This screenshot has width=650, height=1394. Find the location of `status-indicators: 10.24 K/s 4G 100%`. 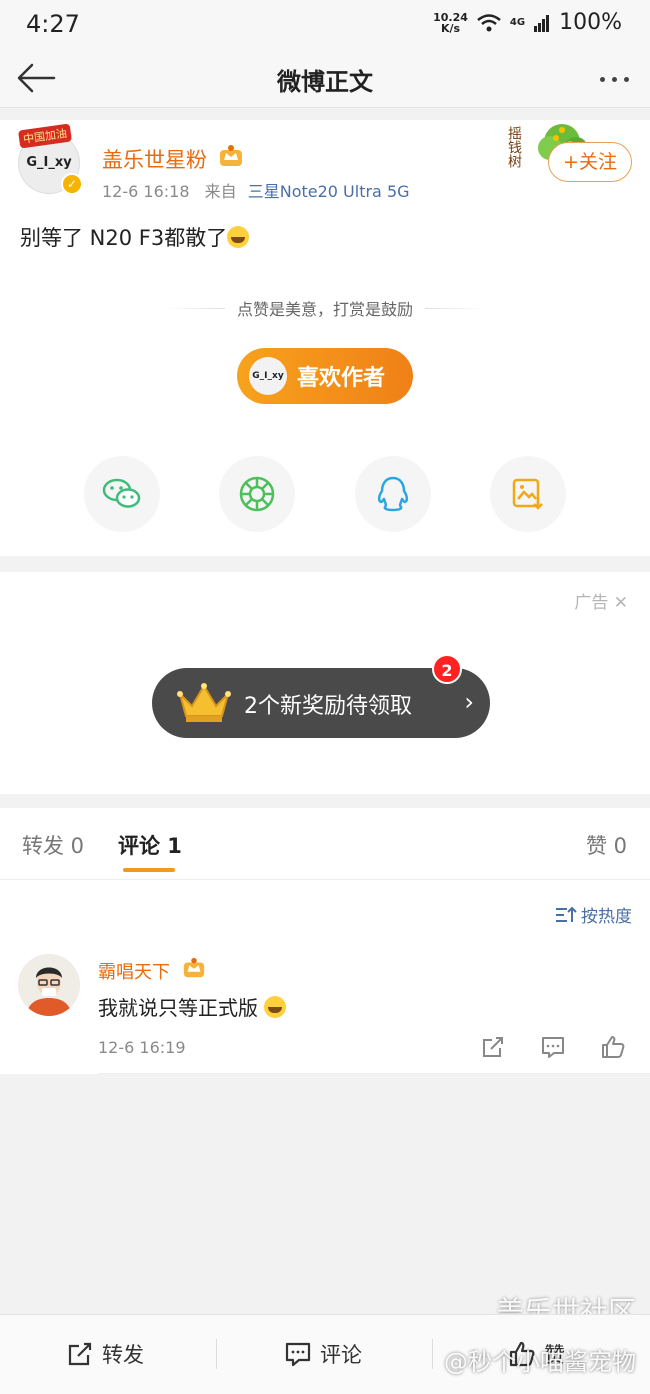

status-indicators: 10.24 K/s 4G 100% is located at coordinates (527, 22).